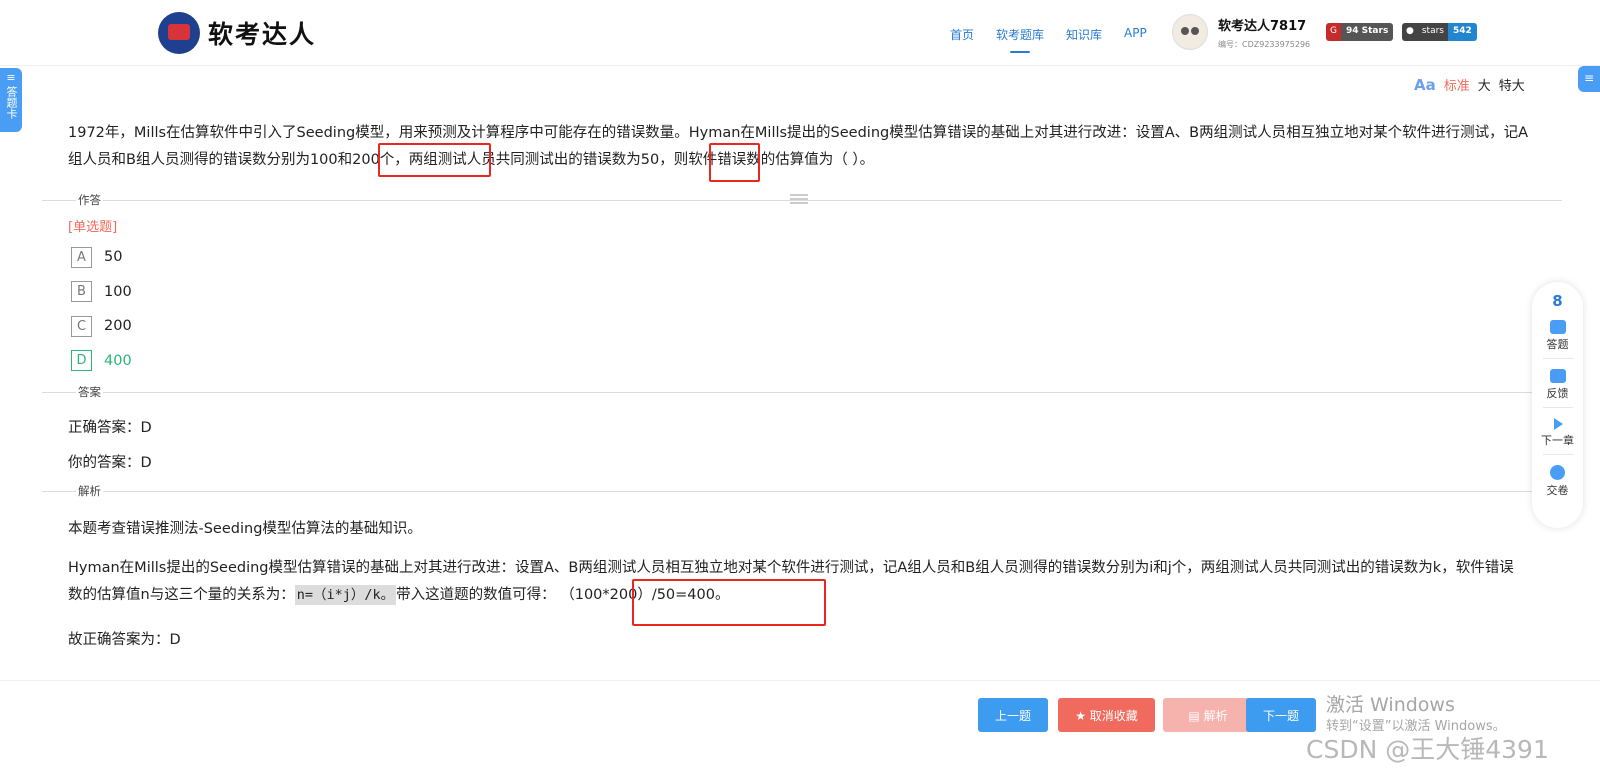 This screenshot has width=1600, height=773. Describe the element at coordinates (89, 392) in the screenshot. I see `answer-label: 答案` at that location.